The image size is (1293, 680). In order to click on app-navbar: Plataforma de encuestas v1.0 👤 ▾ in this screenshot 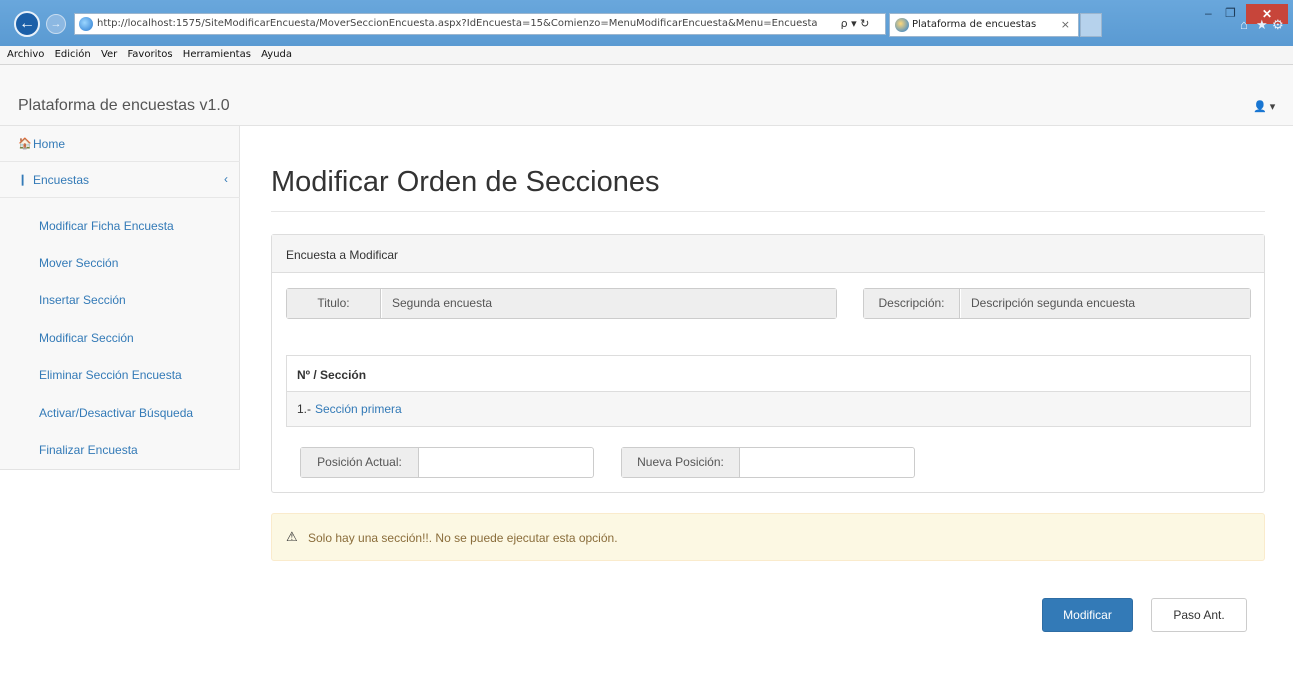, I will do `click(646, 95)`.